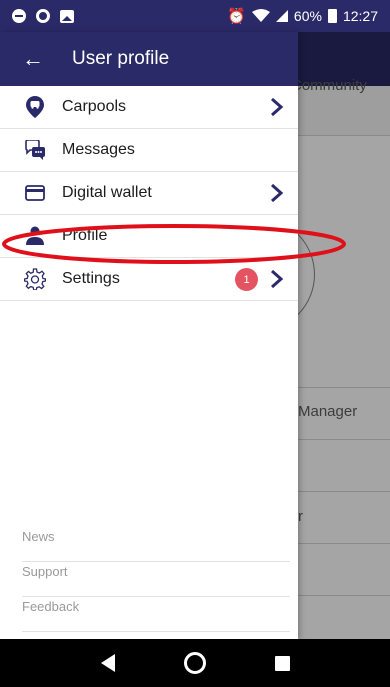 The height and width of the screenshot is (687, 390). Describe the element at coordinates (149, 107) in the screenshot. I see `menu-item-carpools: Carpools` at that location.